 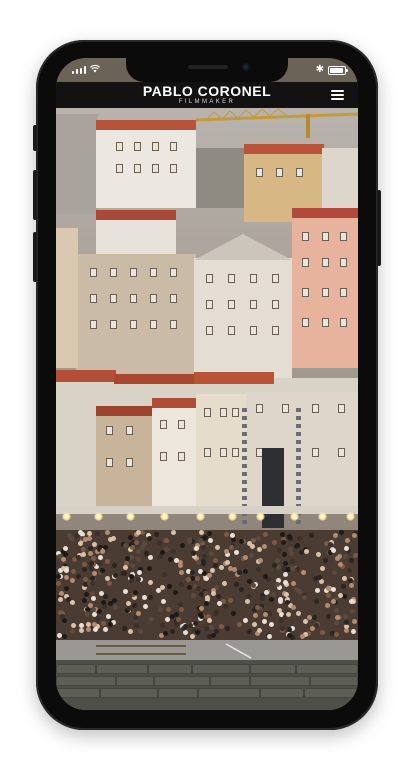 I want to click on logo-title: PABLO CORONEL, so click(x=207, y=91).